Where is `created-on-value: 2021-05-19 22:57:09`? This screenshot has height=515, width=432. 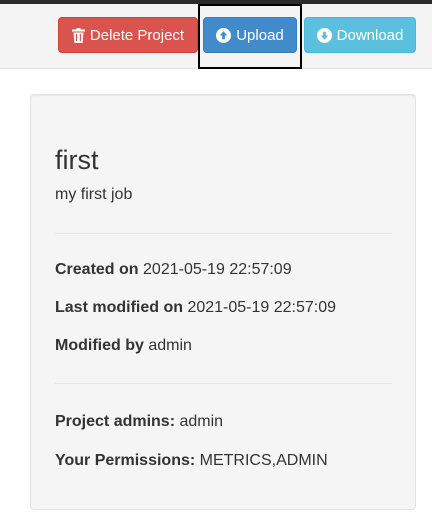
created-on-value: 2021-05-19 22:57:09 is located at coordinates (217, 269).